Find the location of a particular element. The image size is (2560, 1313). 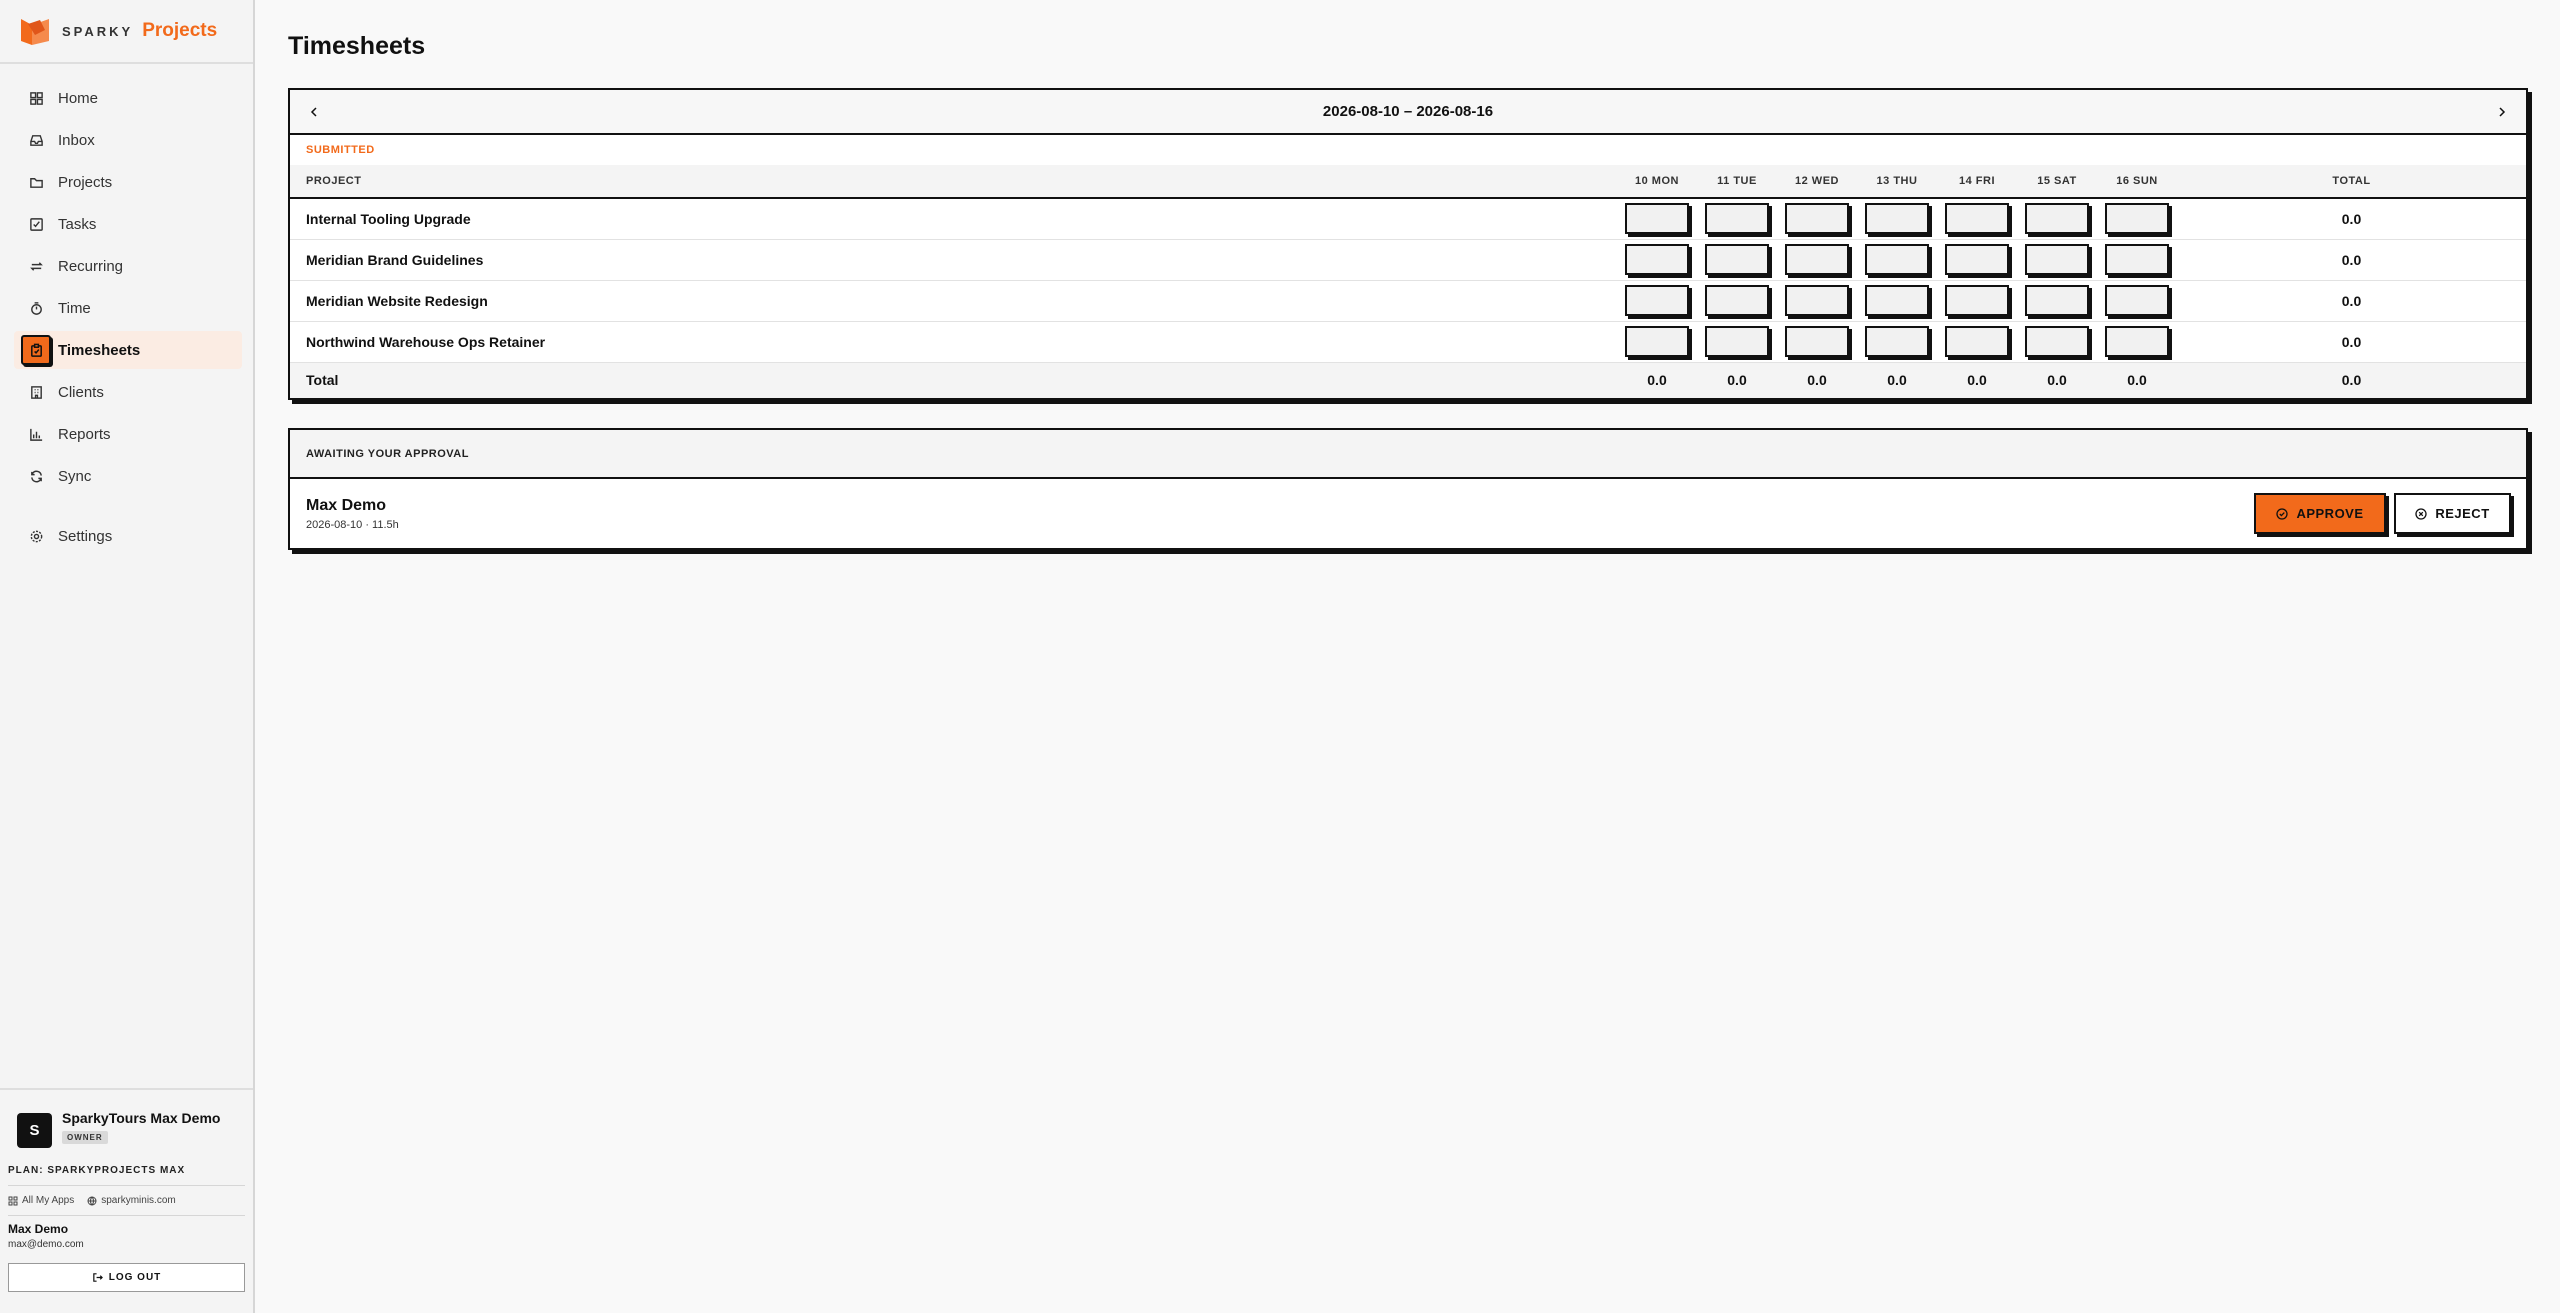

nav-label: Timesheets is located at coordinates (99, 350).